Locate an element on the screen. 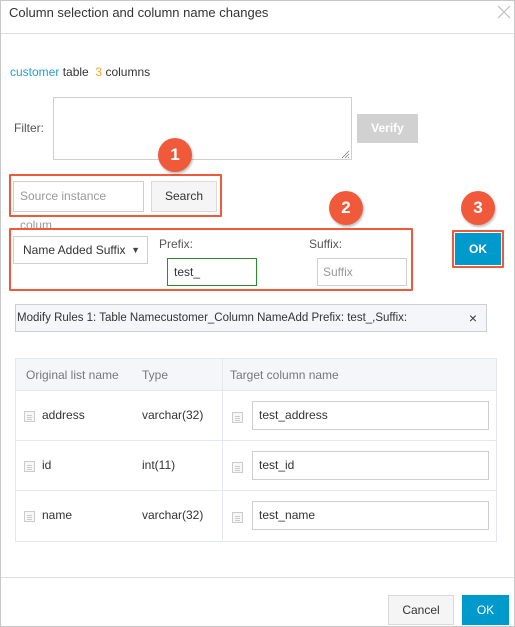 The height and width of the screenshot is (627, 515). target-name-input: test_name is located at coordinates (370, 515).